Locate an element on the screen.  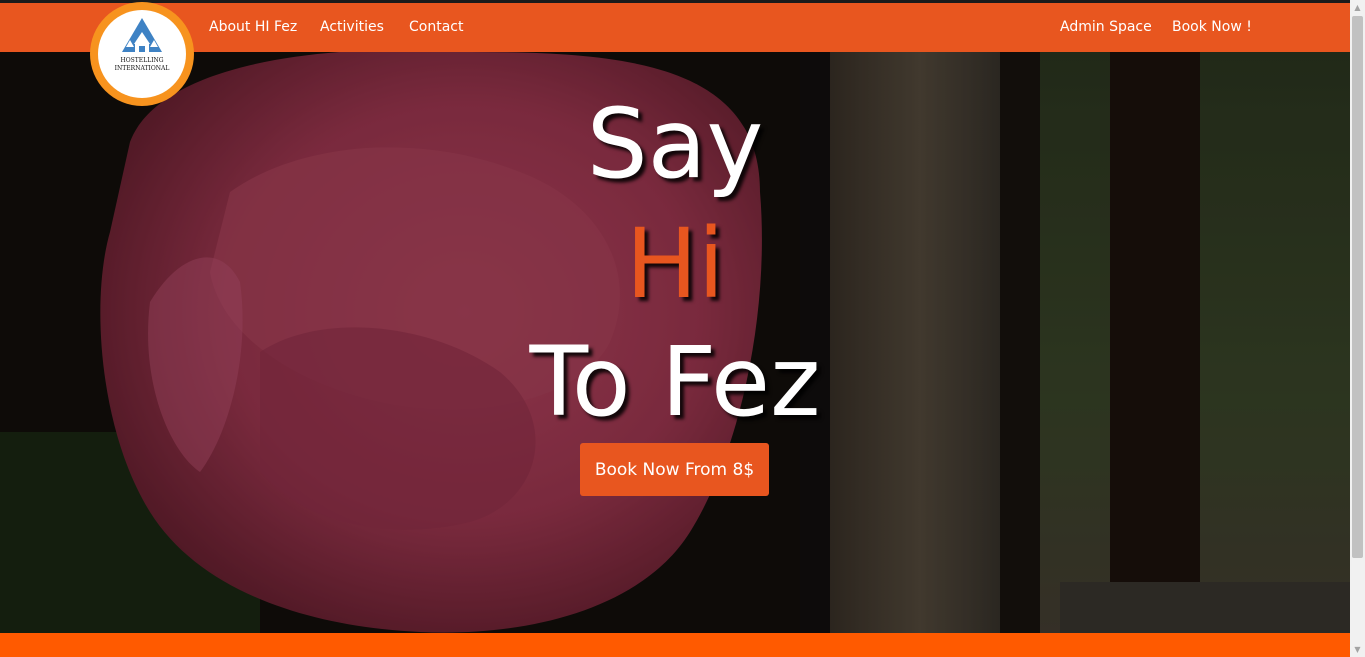
nav-admin-space-link: Admin Space is located at coordinates (1106, 27).